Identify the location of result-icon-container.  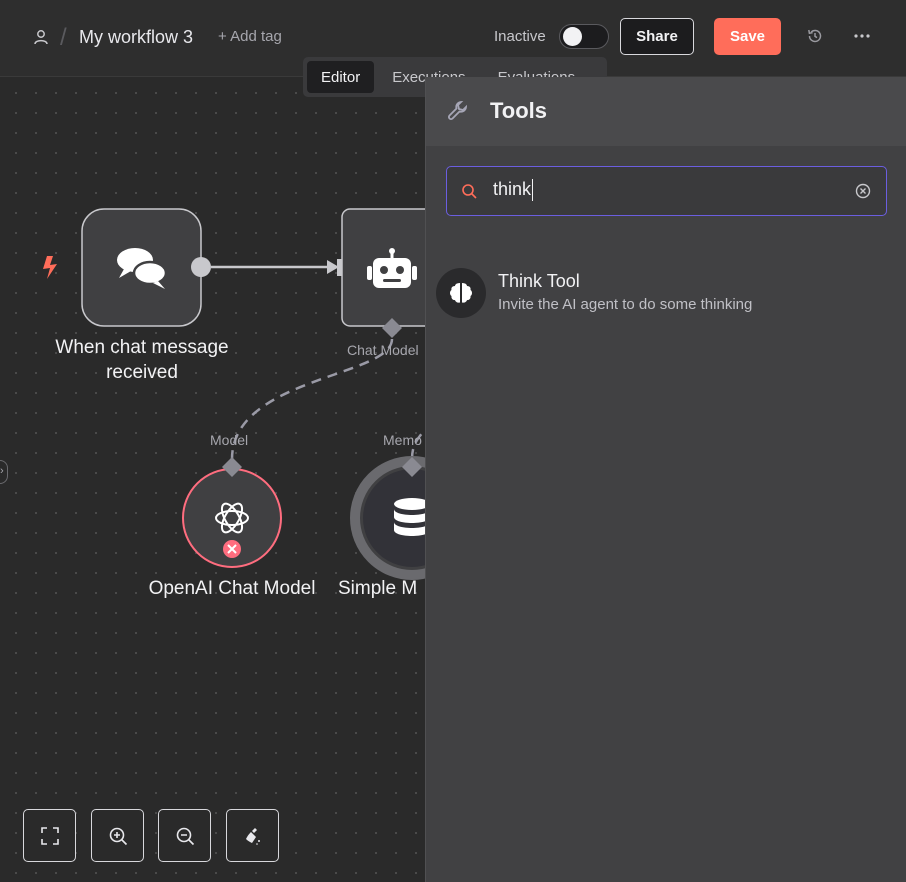
(461, 293).